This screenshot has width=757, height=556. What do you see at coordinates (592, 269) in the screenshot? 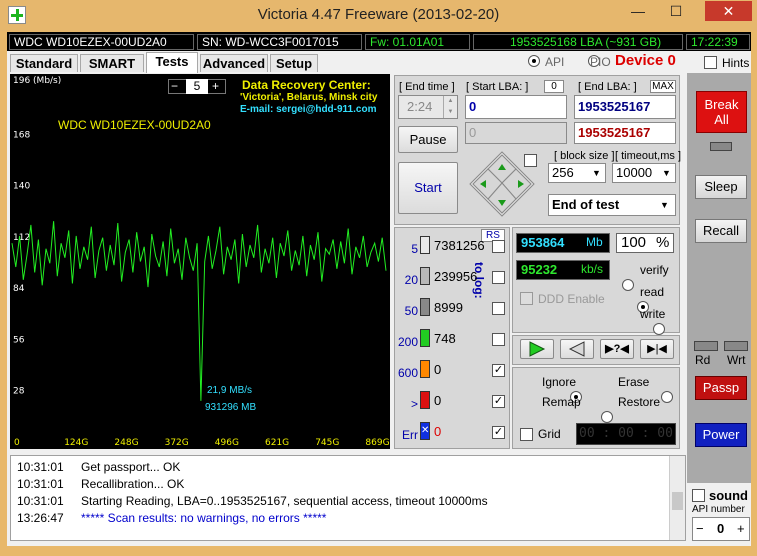
I see `kbs-unit: kb/s` at bounding box center [592, 269].